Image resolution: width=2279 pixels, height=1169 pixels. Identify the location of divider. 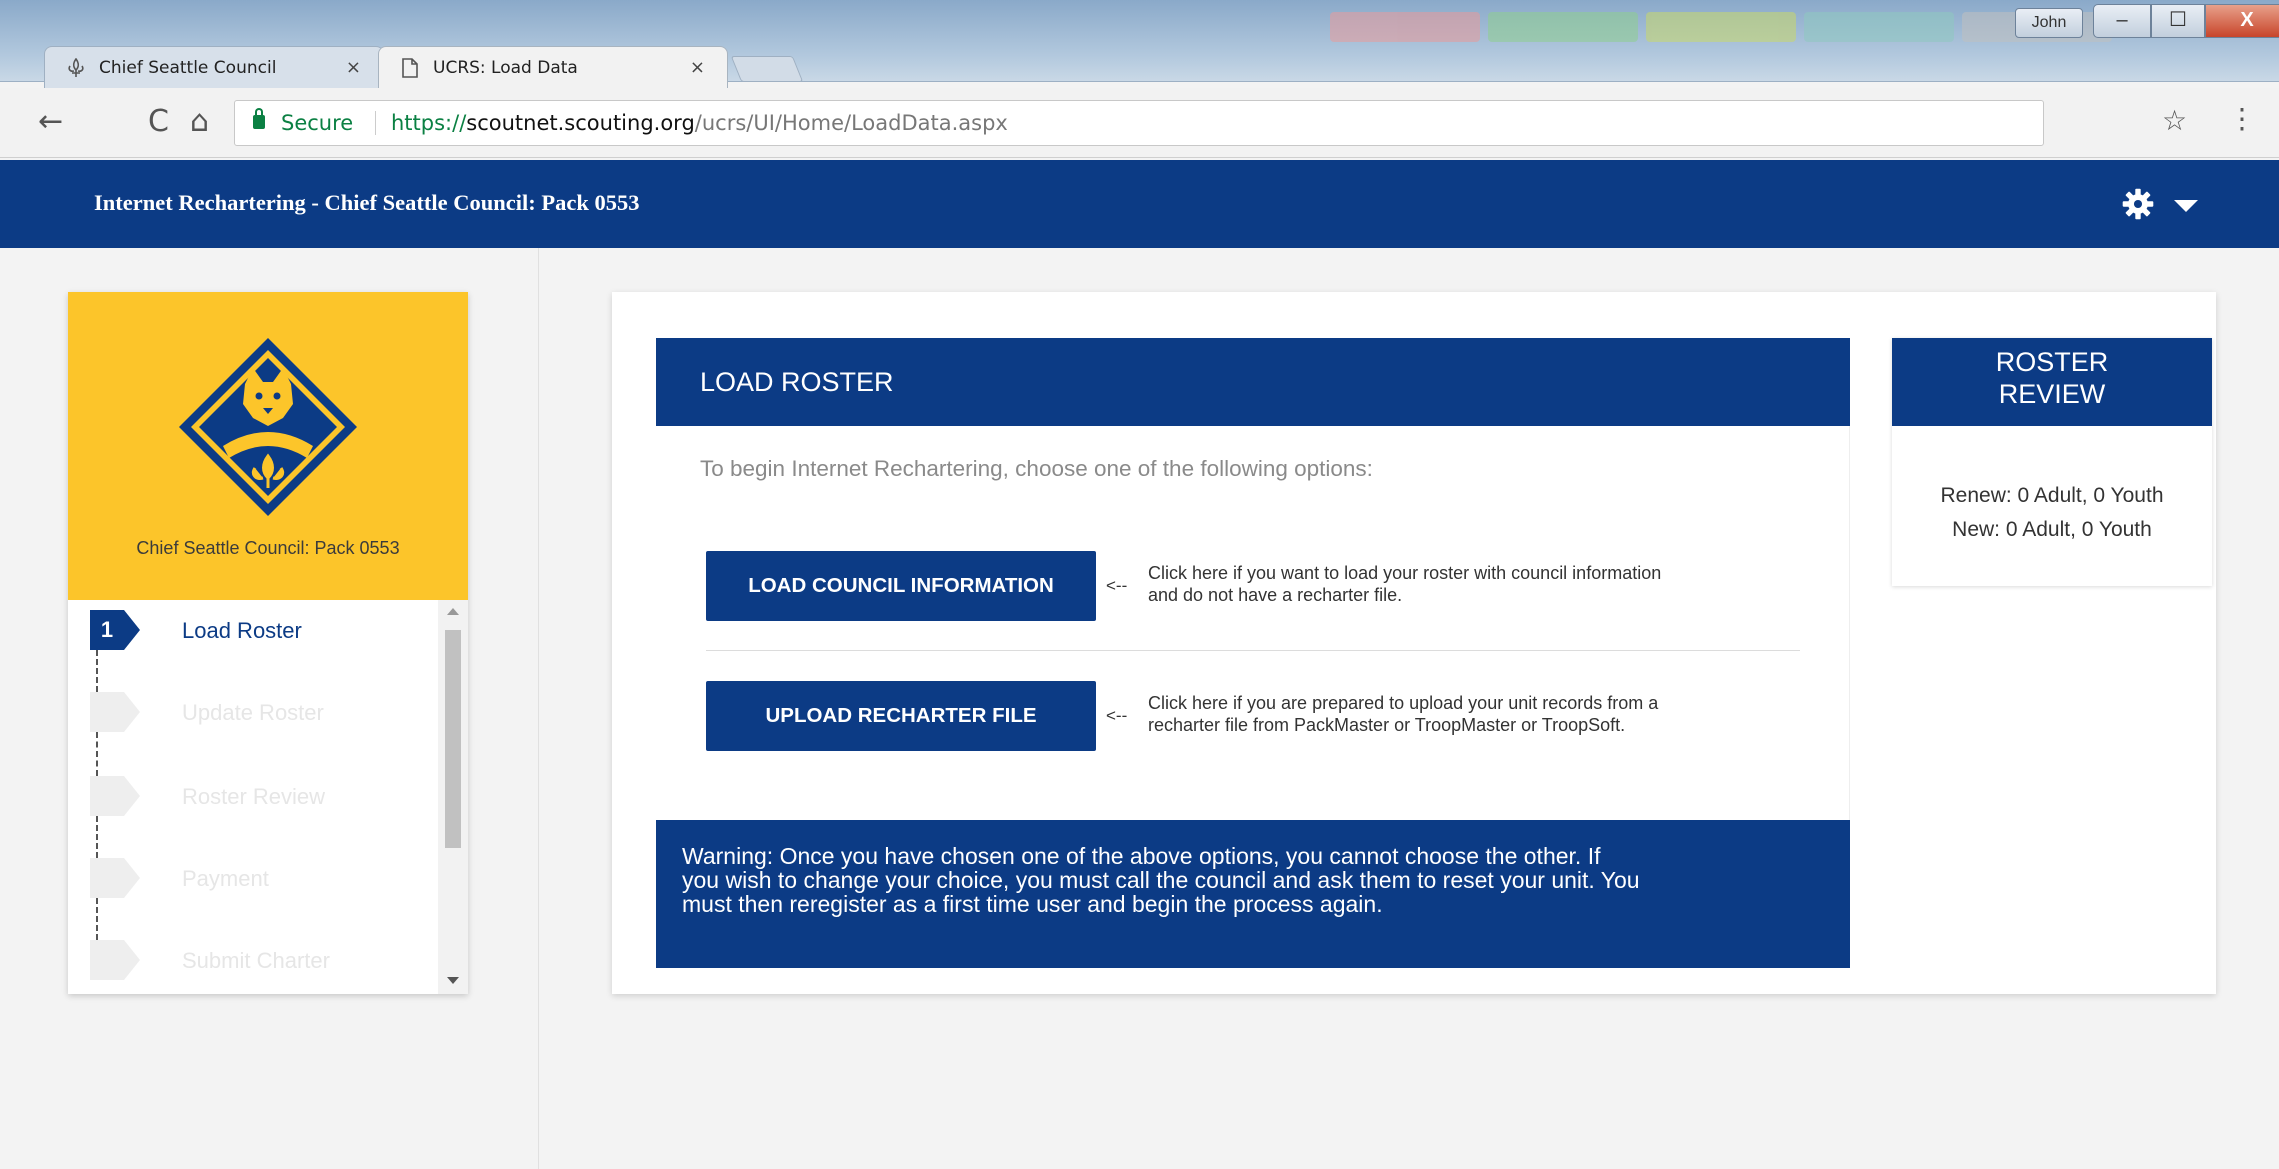
(375, 123).